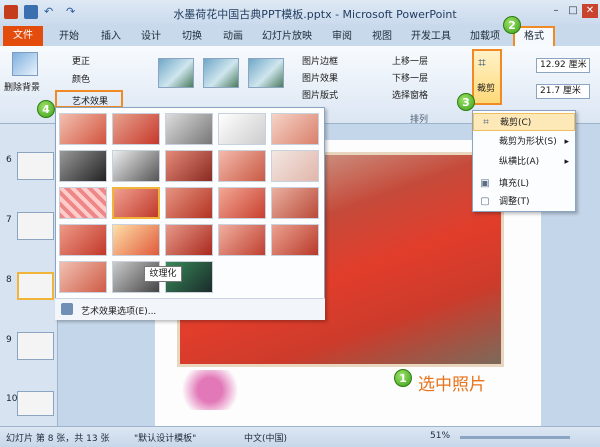 This screenshot has height=447, width=600. I want to click on menu-item-crop-to-shape: 裁剪为形状(S) ▸, so click(524, 142).